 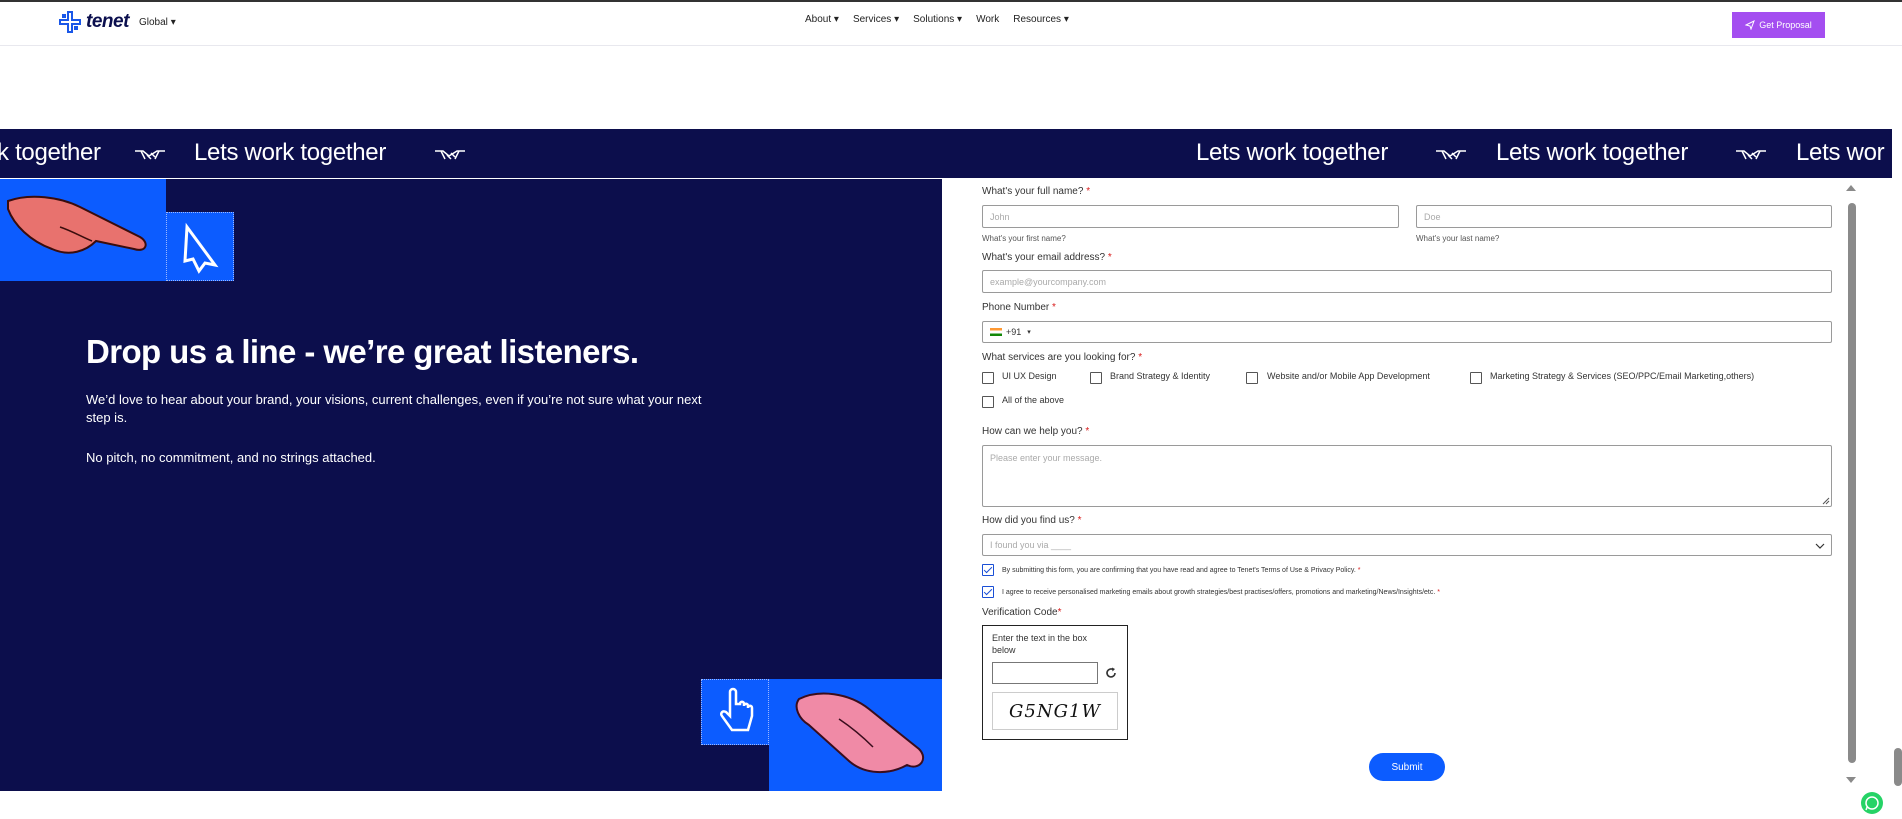 What do you see at coordinates (1898, 767) in the screenshot?
I see `page-scrollbar-thumb` at bounding box center [1898, 767].